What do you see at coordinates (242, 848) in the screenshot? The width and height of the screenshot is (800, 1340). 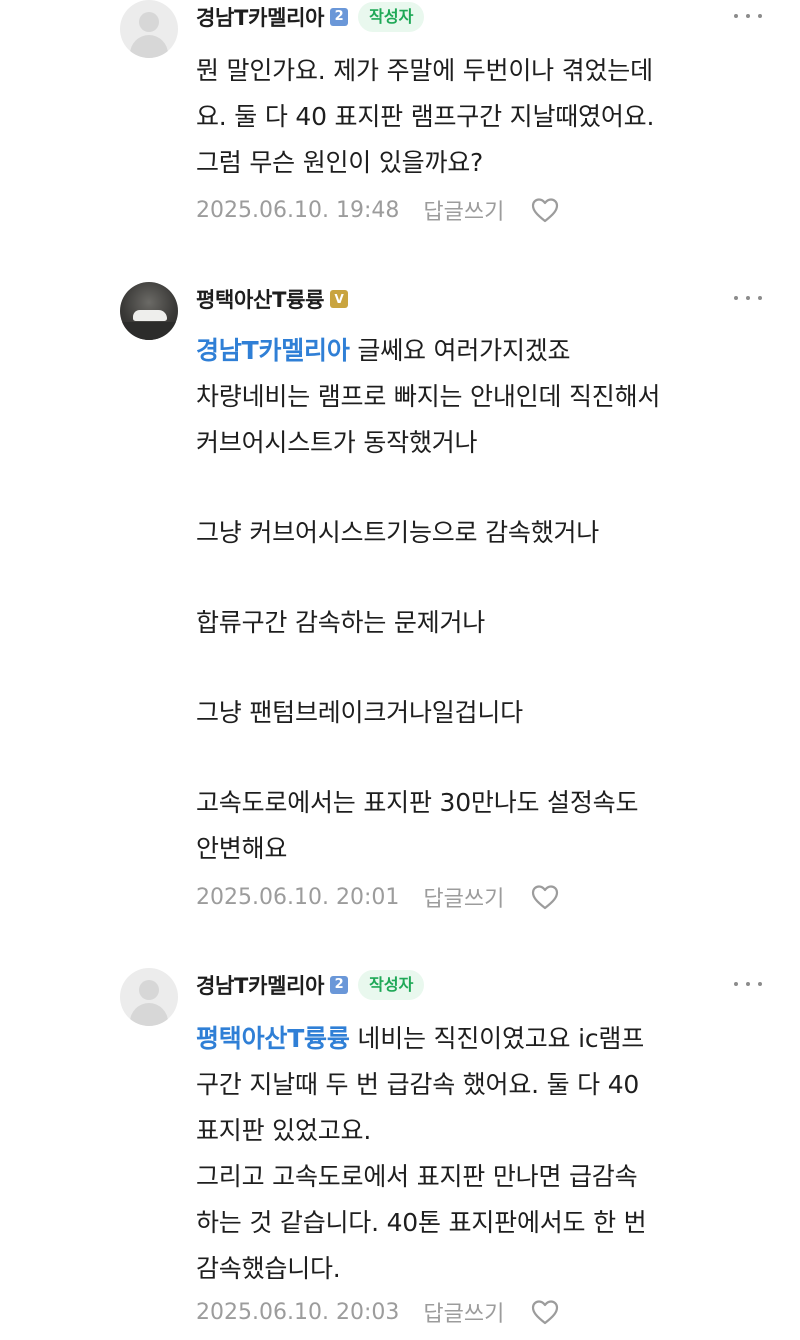 I see `comment-text-line: 안변해요` at bounding box center [242, 848].